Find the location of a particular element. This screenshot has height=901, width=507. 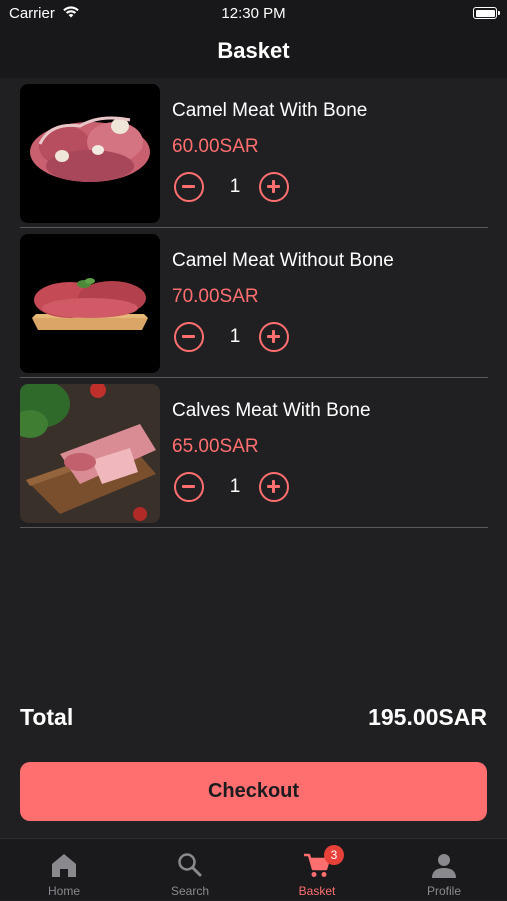

basket-count-badge: 3 is located at coordinates (334, 855).